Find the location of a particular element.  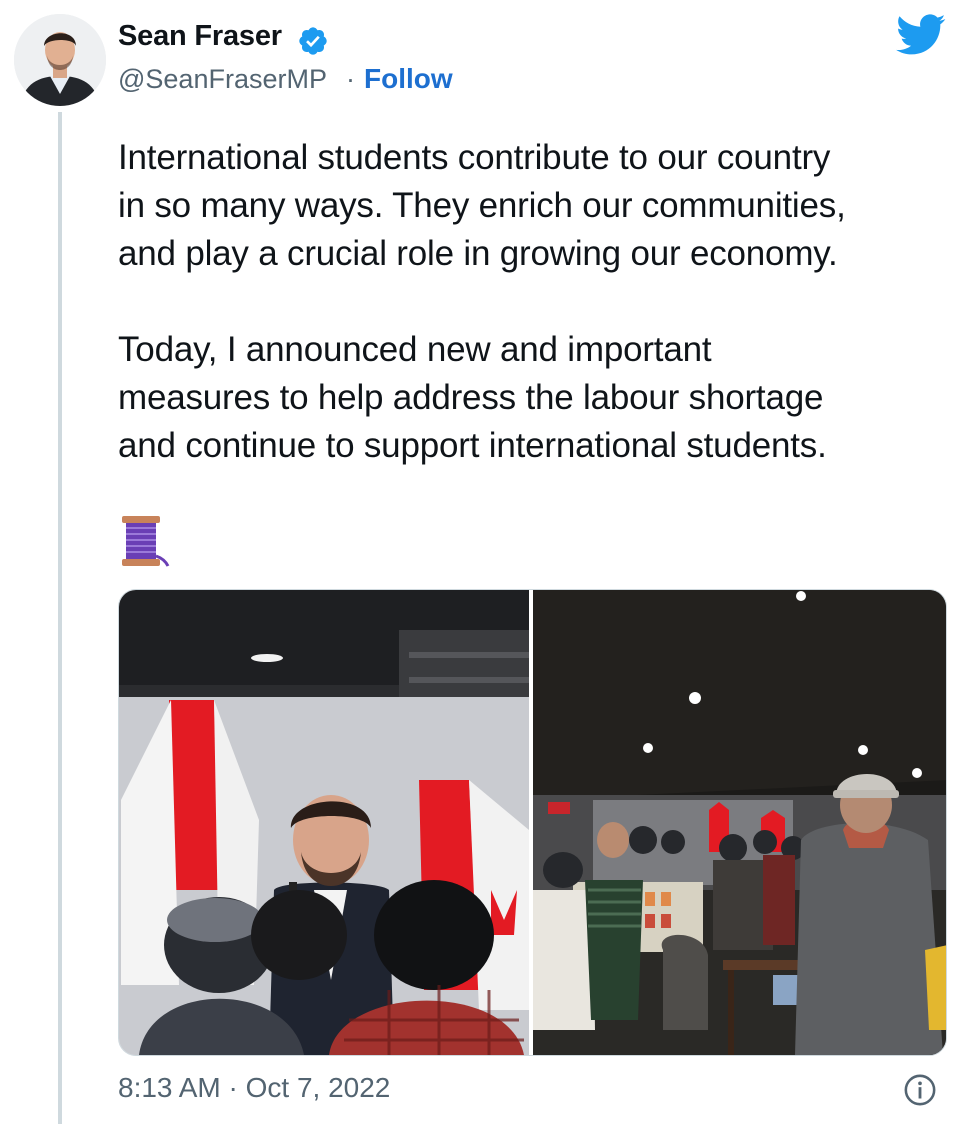

verified-badge-icon is located at coordinates (313, 41).